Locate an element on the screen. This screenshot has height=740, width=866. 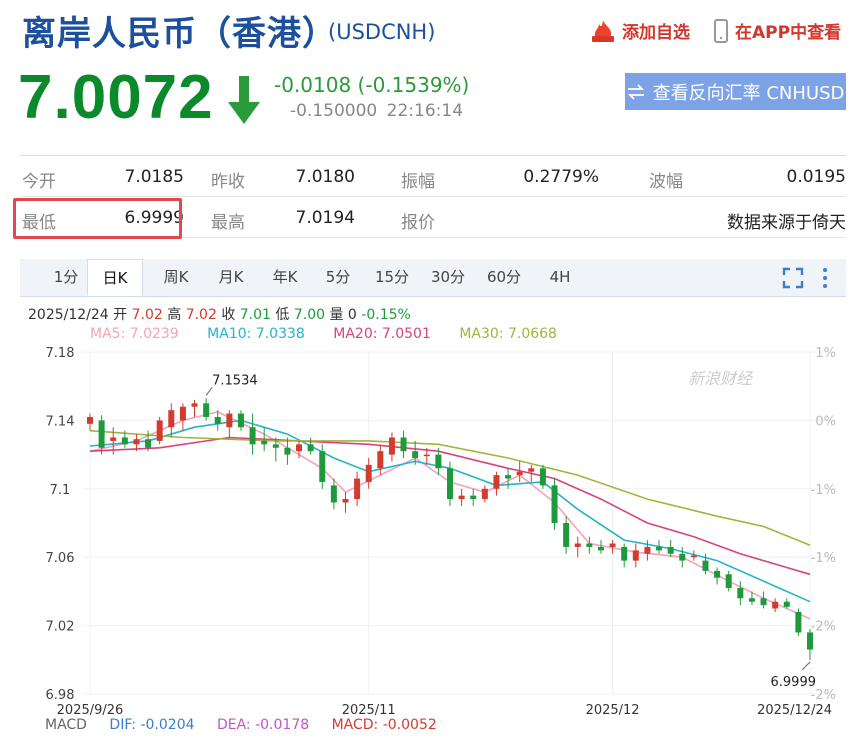
ohlc-volume: 0 is located at coordinates (352, 315).